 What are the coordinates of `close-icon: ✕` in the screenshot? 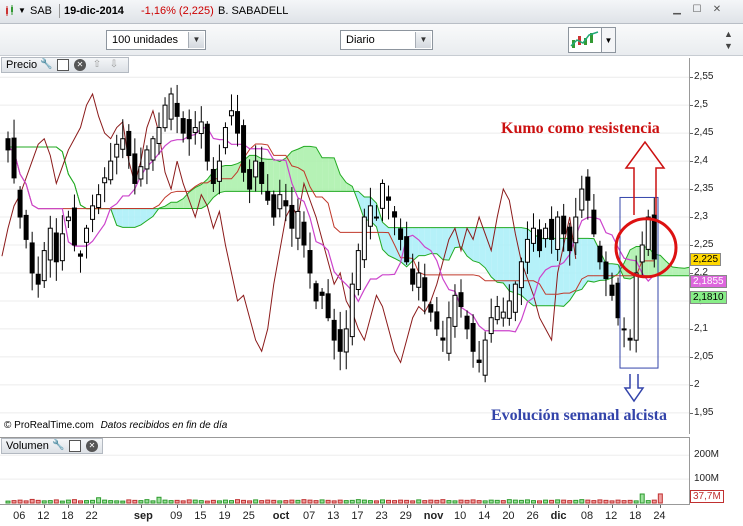 It's located at (717, 11).